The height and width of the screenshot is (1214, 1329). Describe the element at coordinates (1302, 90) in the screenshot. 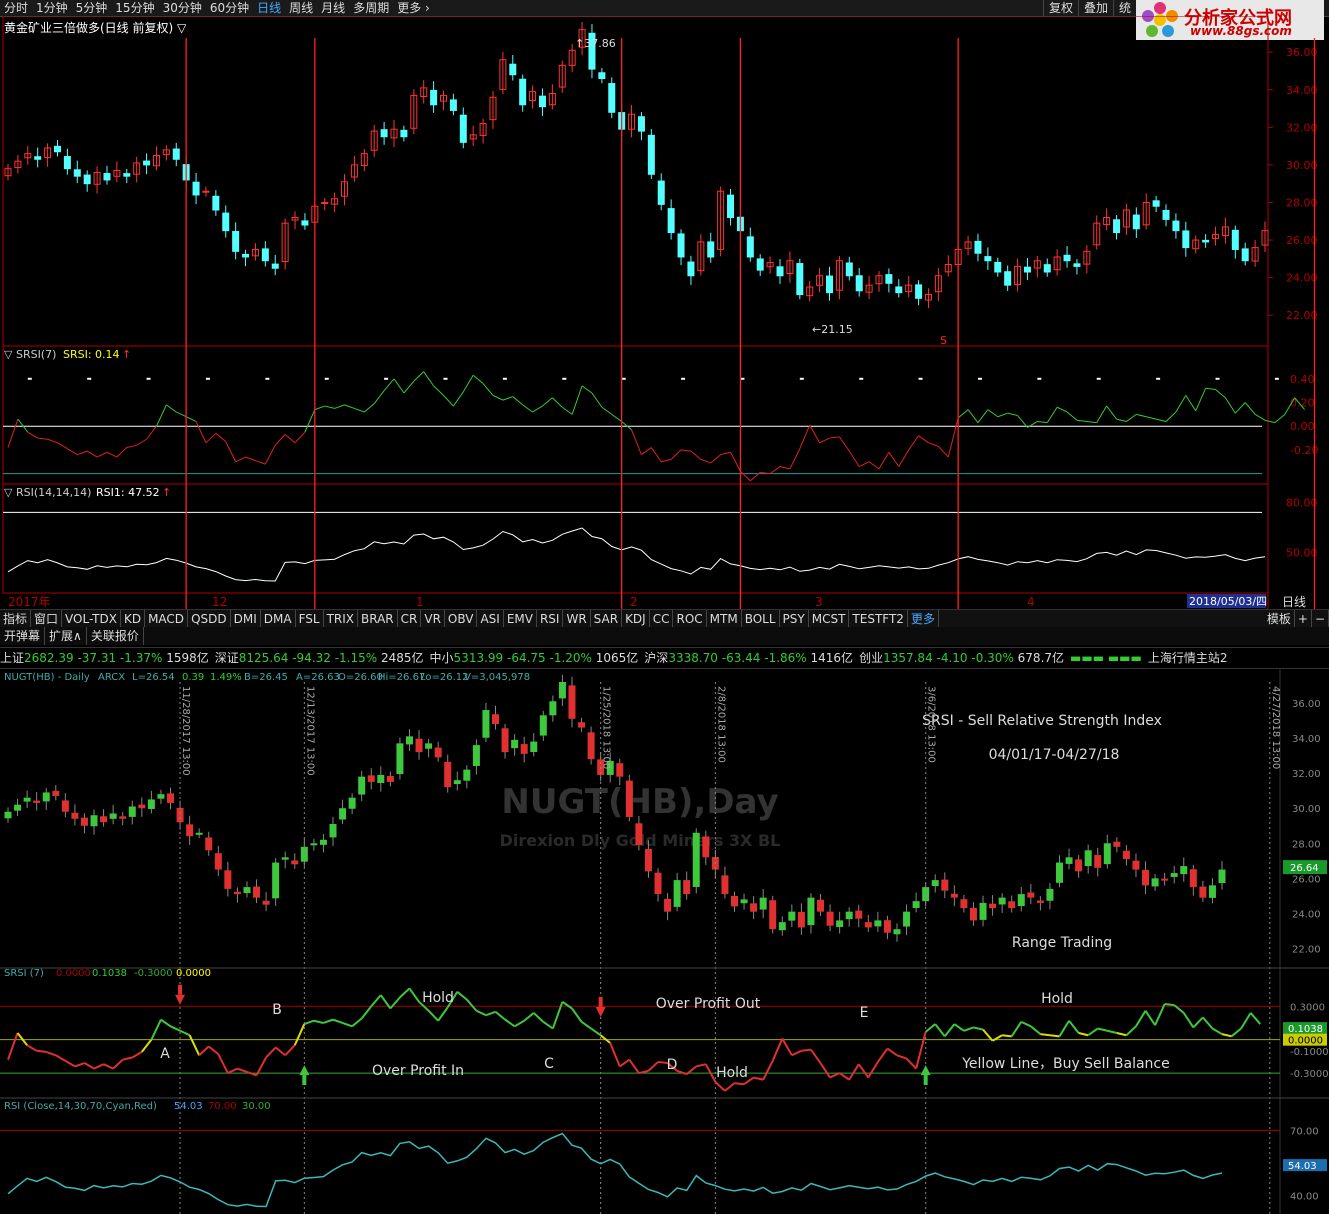

I see `price-tick-label: 34.00` at that location.